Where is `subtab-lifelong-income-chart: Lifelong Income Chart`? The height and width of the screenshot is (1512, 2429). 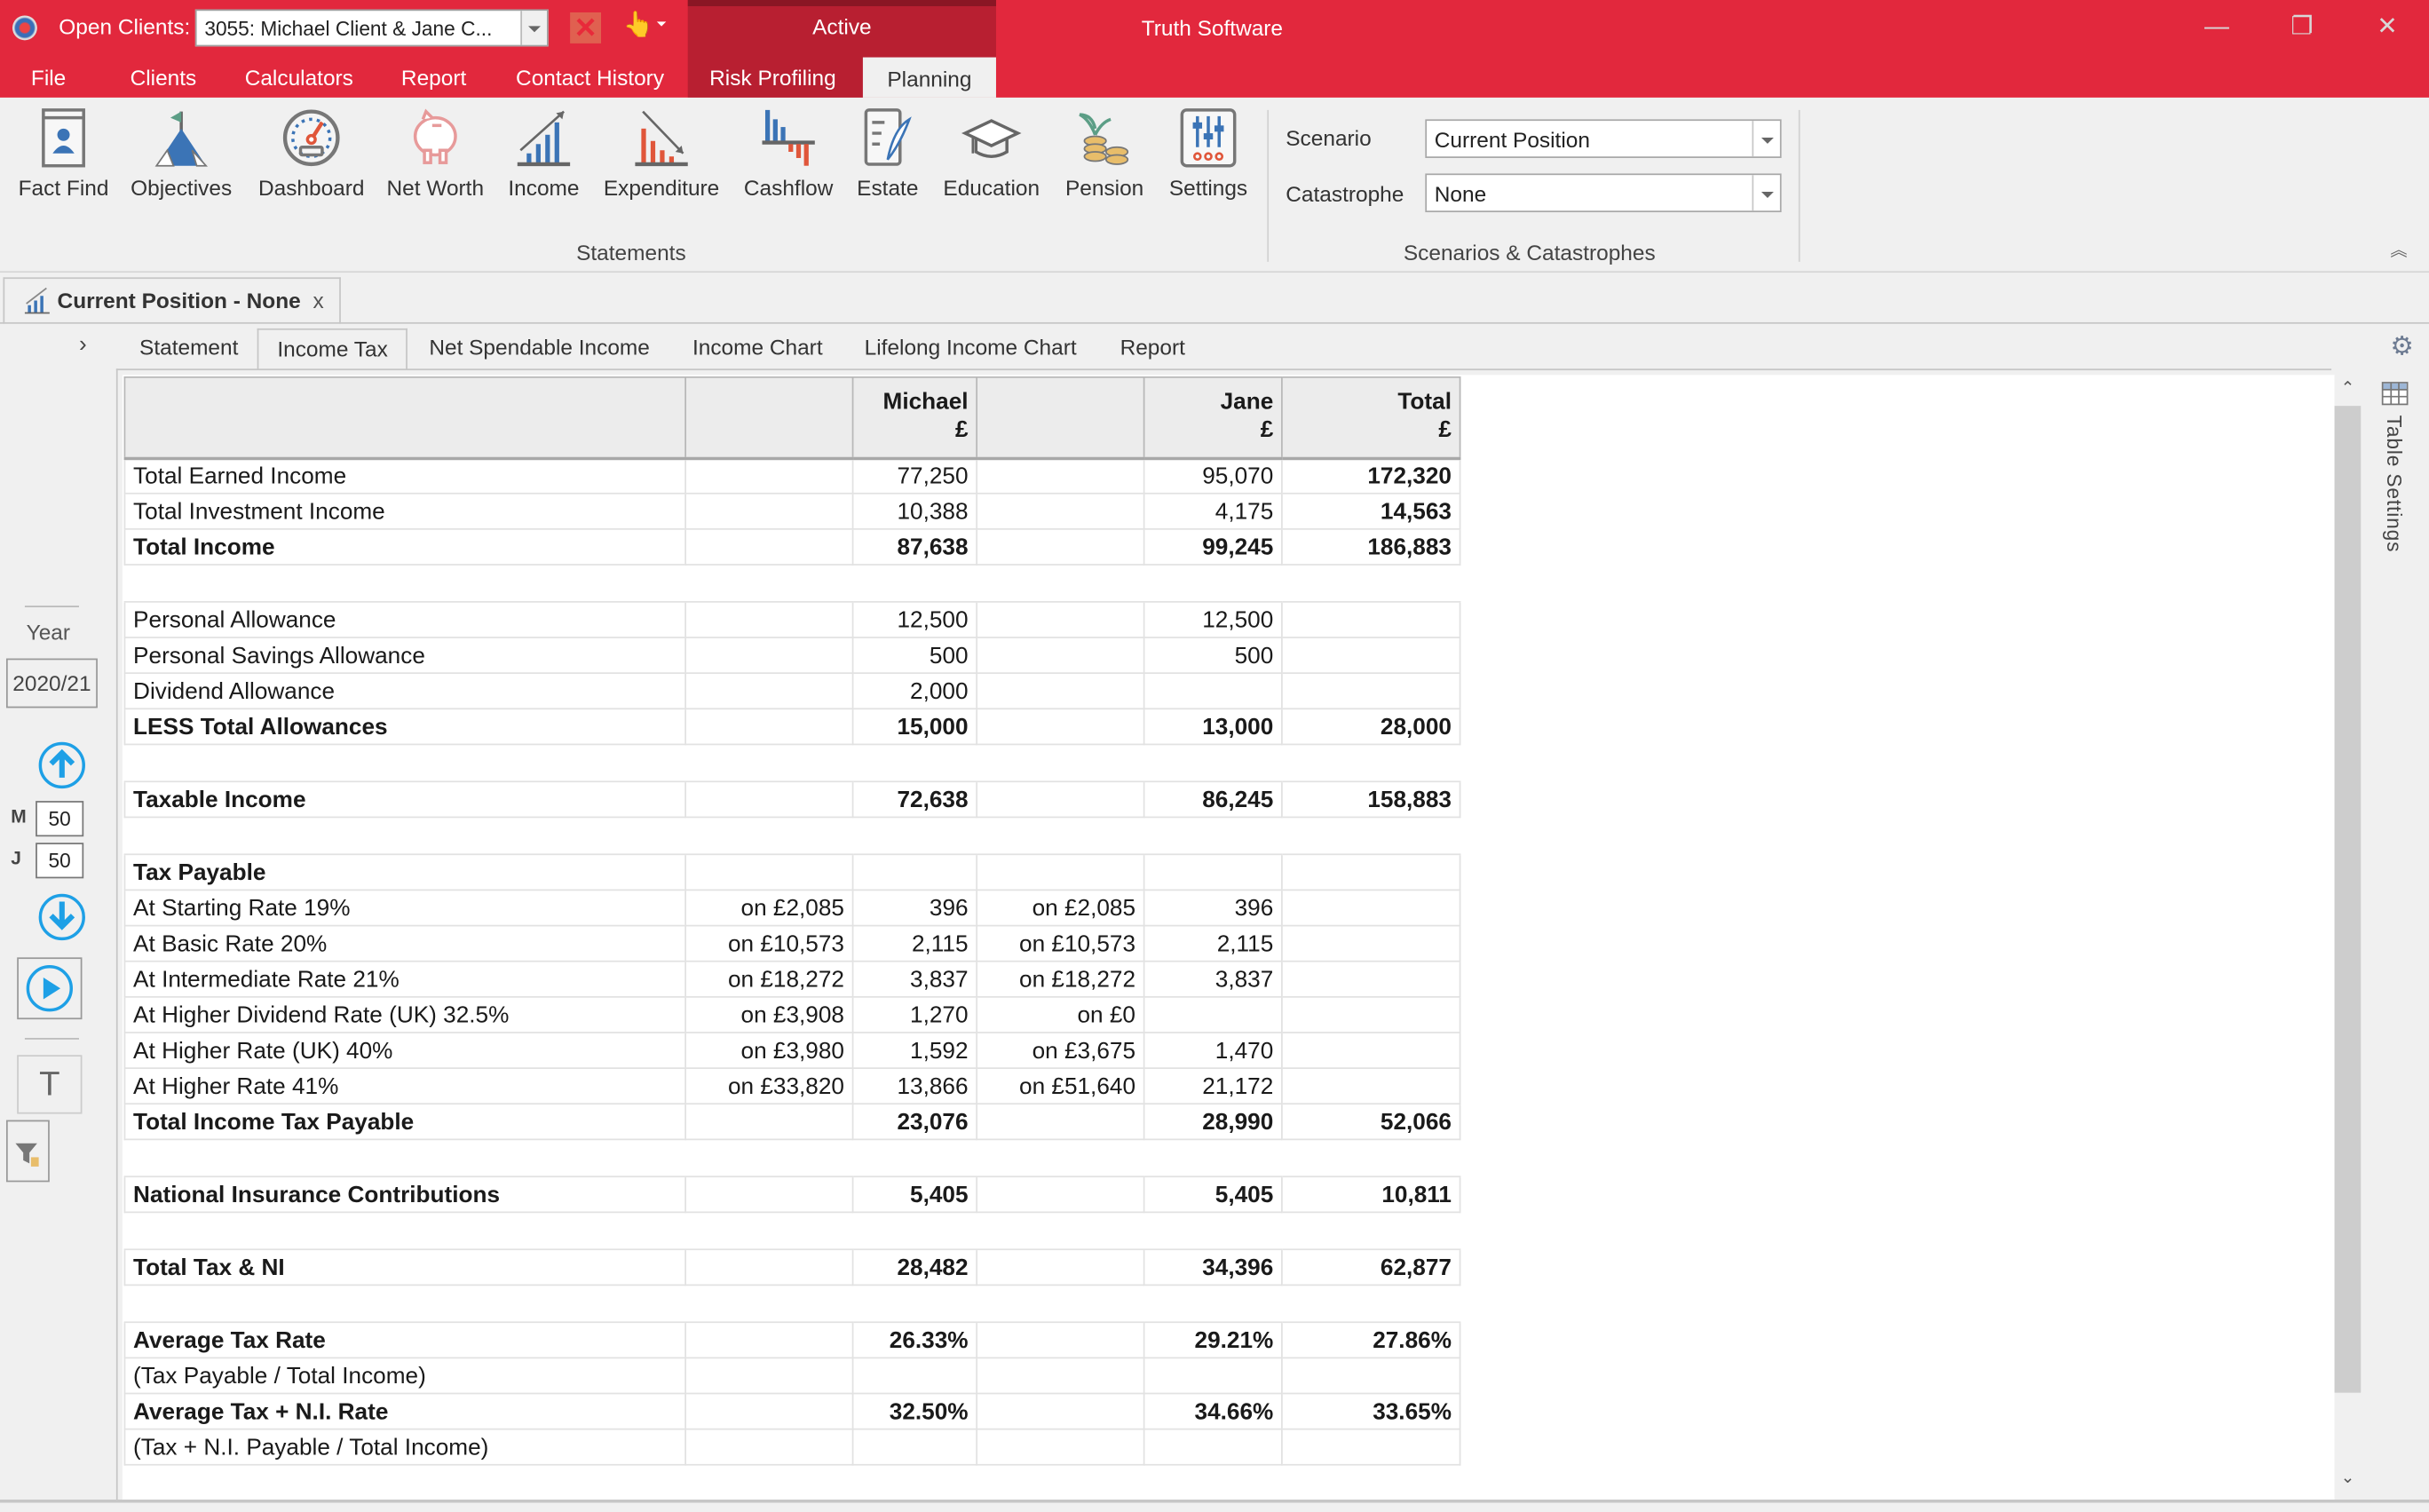 subtab-lifelong-income-chart: Lifelong Income Chart is located at coordinates (971, 348).